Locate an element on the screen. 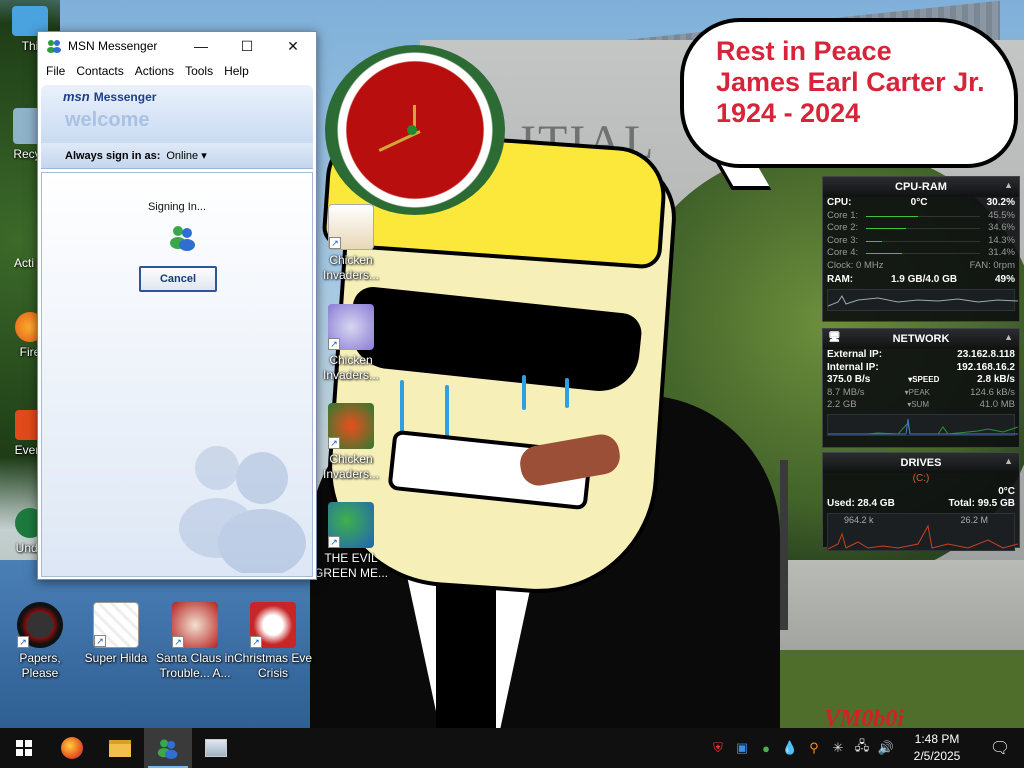 The image size is (1024, 768). upload-sum: 41.0 MB is located at coordinates (997, 404).